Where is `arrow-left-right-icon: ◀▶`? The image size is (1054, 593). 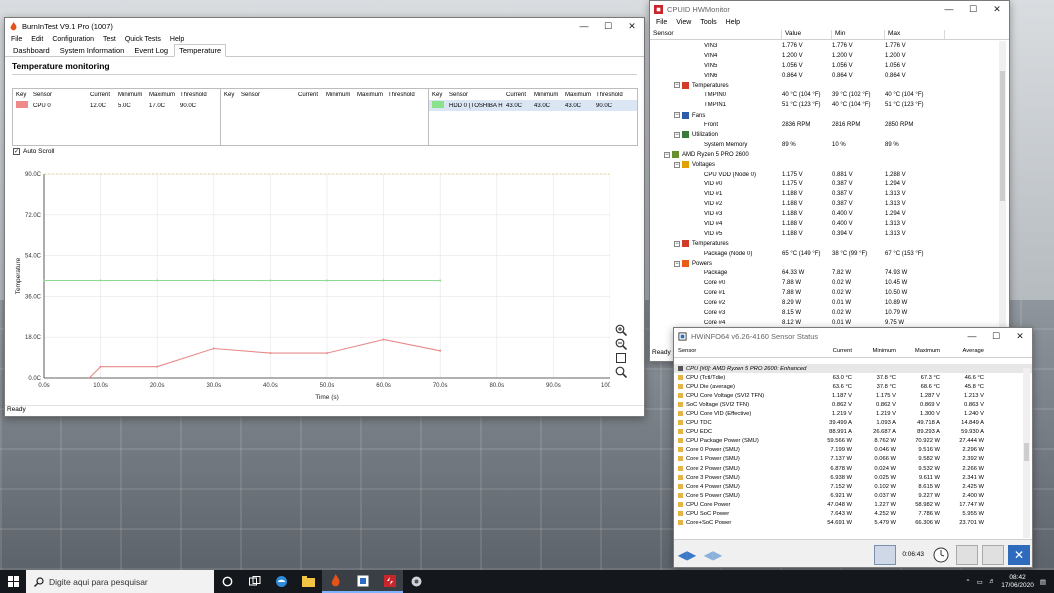
arrow-left-right-icon: ◀▶ is located at coordinates (687, 555).